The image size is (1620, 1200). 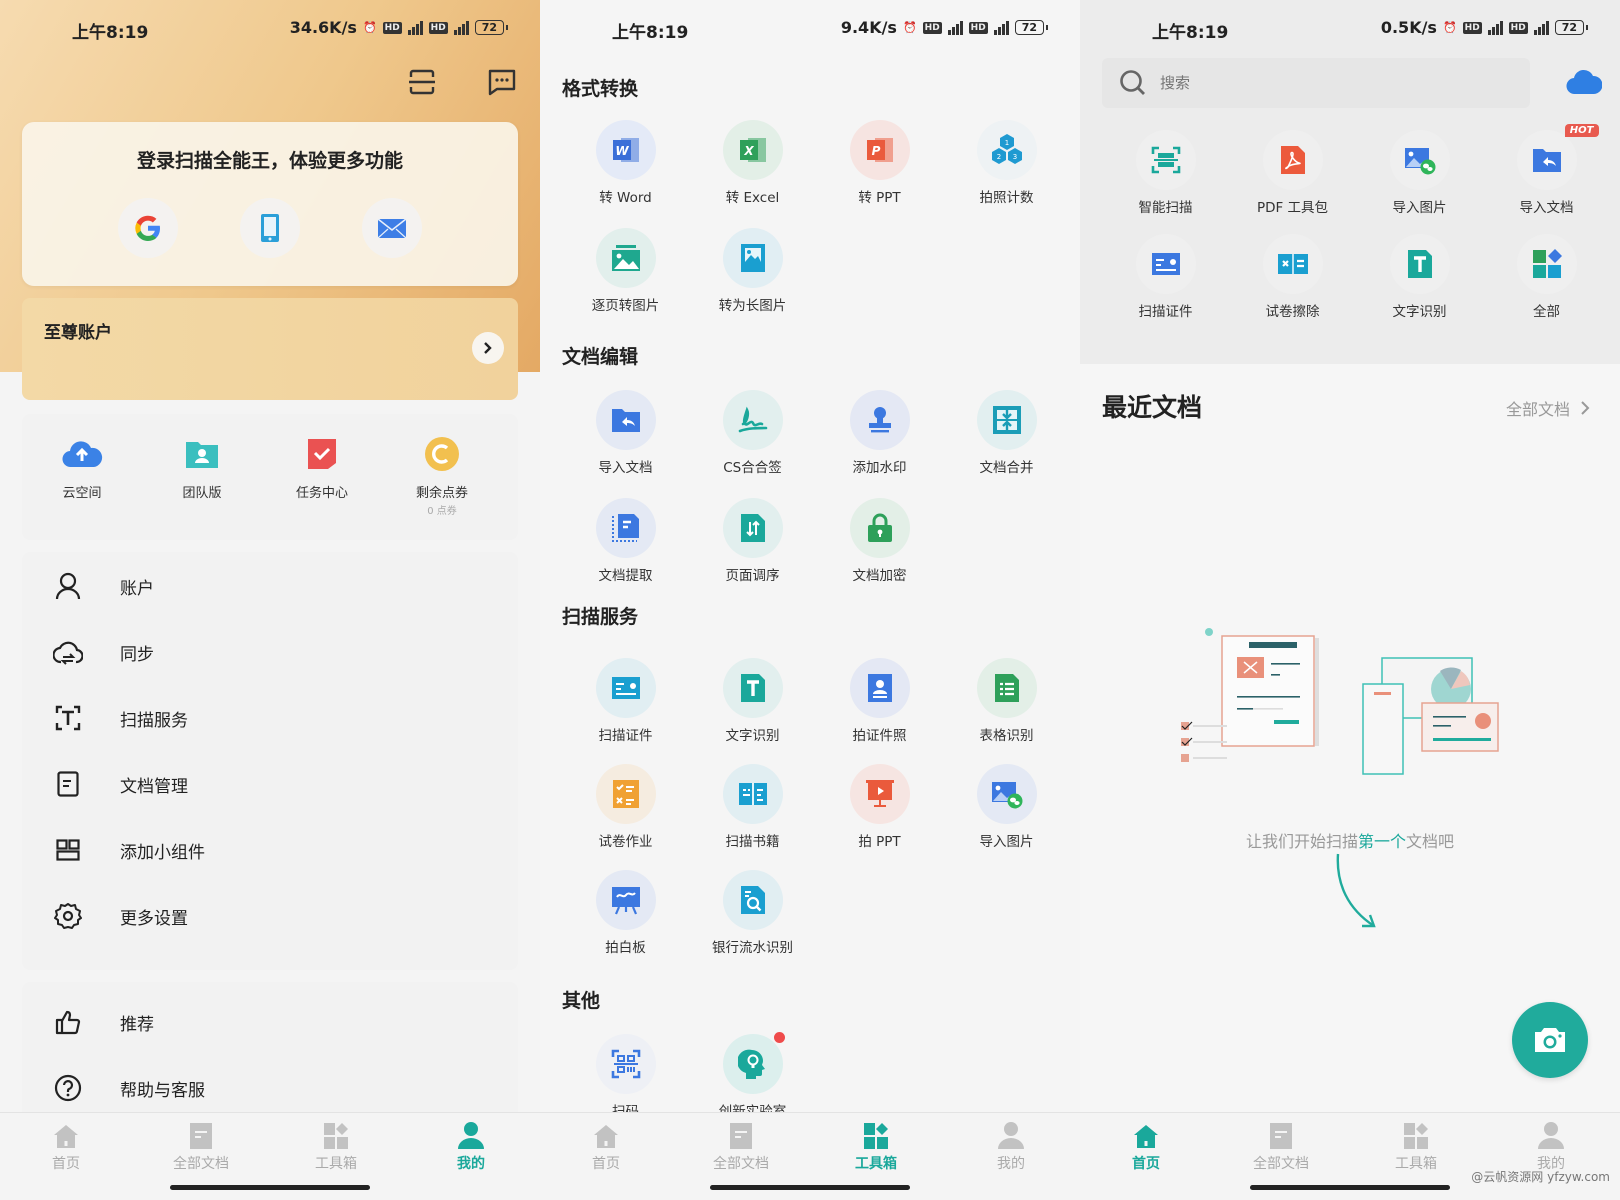 What do you see at coordinates (875, 151) in the screenshot?
I see `svg-text: P` at bounding box center [875, 151].